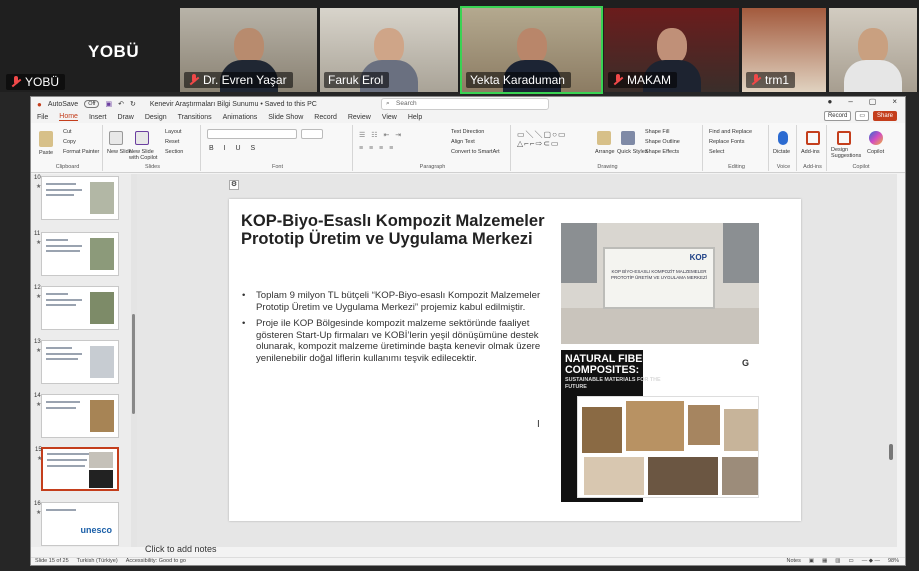 This screenshot has width=919, height=571. I want to click on participant-tile-active: Yekta Karaduman, so click(531, 50).